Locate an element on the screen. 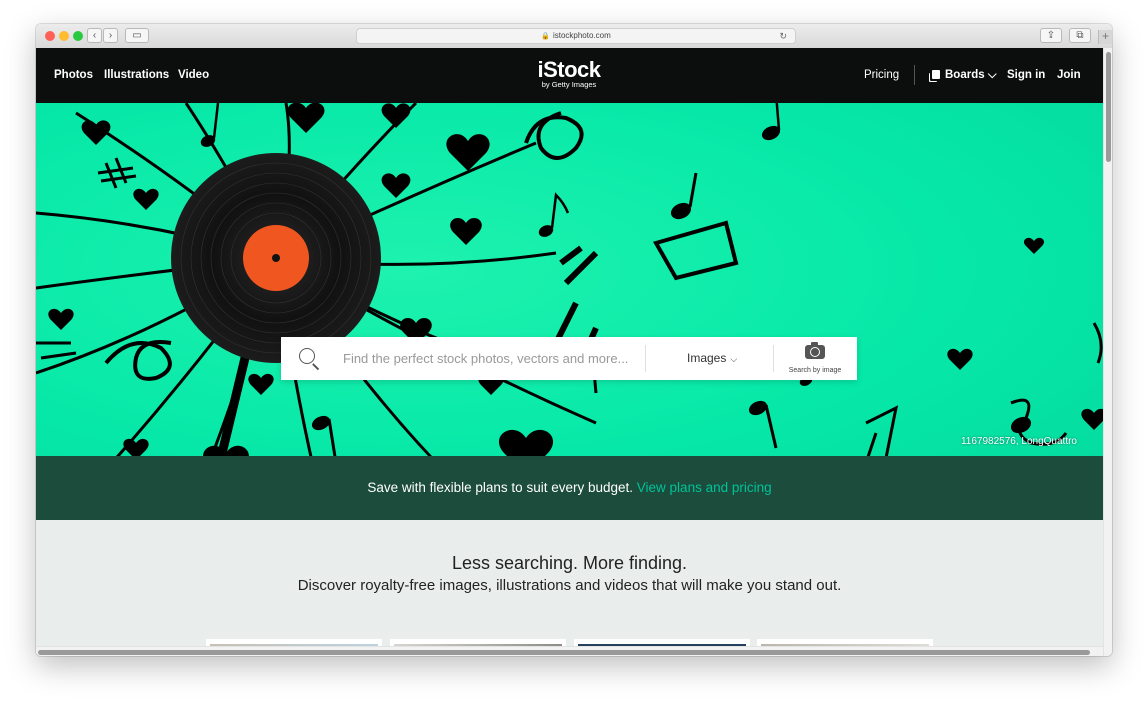 This screenshot has height=705, width=1148. sidebar-icon: ▭ is located at coordinates (137, 35).